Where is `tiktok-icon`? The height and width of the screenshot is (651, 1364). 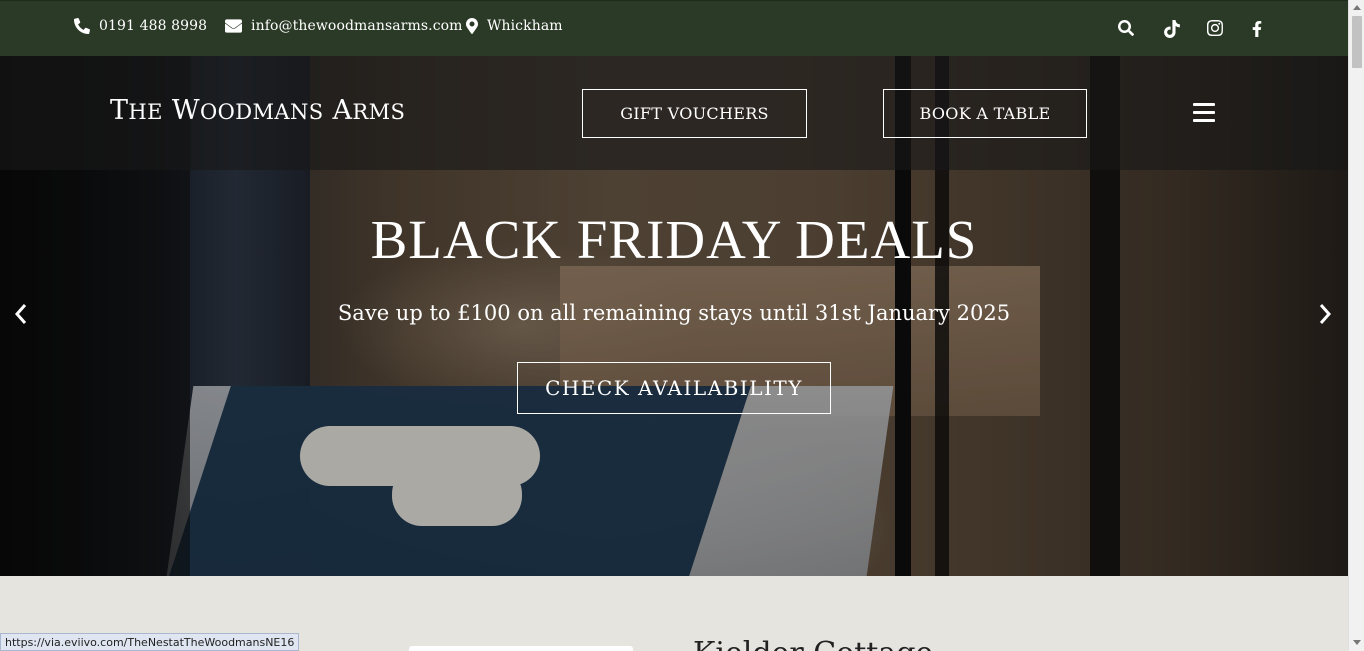 tiktok-icon is located at coordinates (1172, 29).